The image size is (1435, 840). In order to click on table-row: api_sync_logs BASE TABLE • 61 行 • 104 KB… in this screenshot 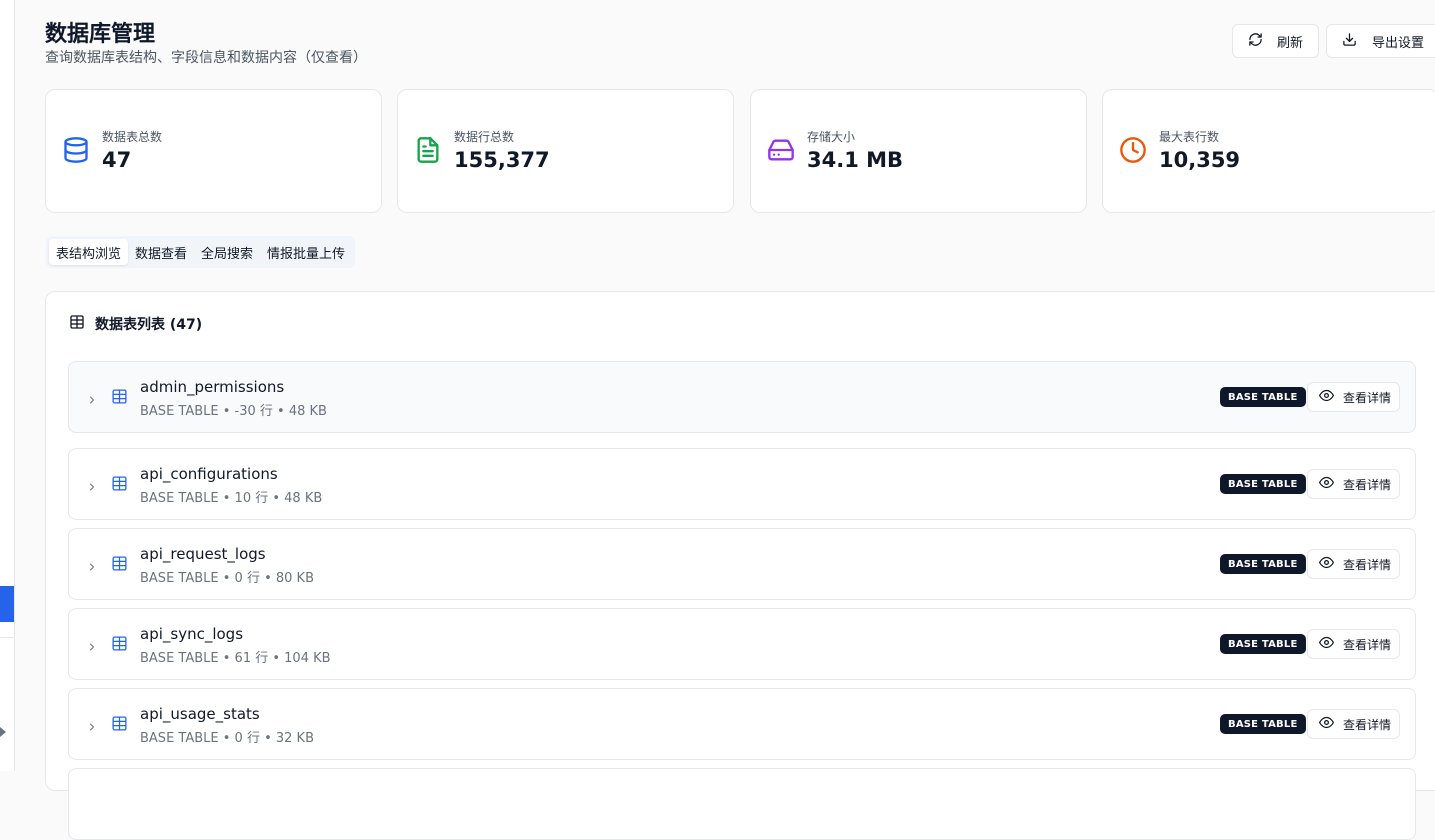, I will do `click(742, 644)`.